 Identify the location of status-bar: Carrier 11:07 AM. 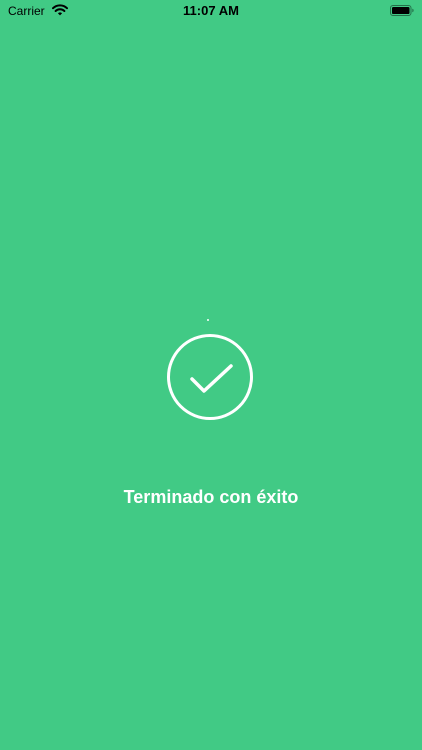
(211, 11).